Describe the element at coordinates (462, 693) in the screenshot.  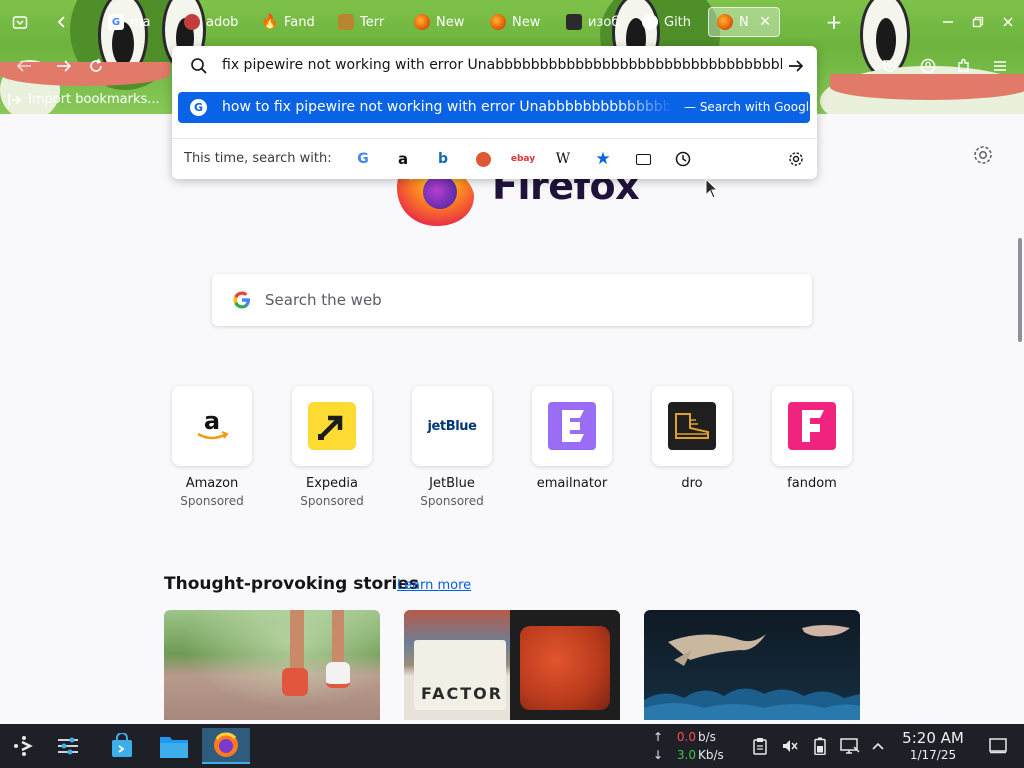
I see `story-image-text: FACTOR` at that location.